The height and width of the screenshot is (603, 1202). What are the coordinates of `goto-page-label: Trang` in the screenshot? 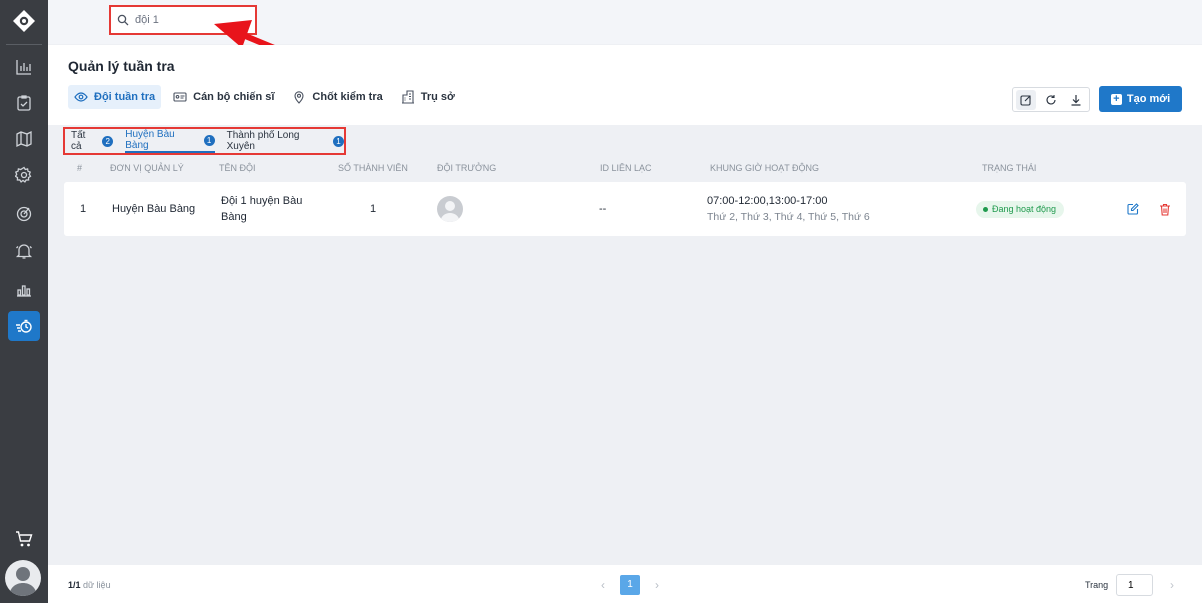 It's located at (1097, 585).